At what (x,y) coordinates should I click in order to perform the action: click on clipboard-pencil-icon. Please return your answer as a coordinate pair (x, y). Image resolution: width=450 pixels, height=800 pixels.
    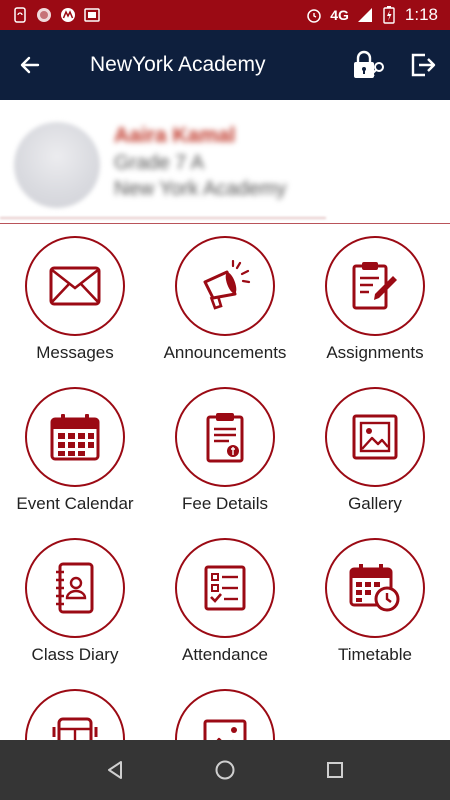
    Looking at the image, I should click on (374, 286).